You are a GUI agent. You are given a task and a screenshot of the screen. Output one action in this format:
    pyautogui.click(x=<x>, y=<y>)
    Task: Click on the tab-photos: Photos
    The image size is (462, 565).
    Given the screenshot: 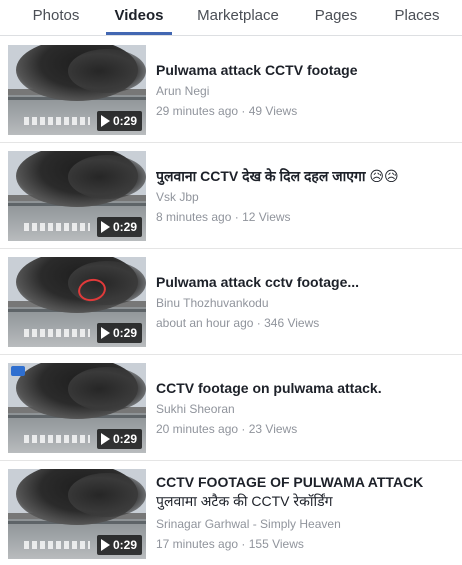 What is the action you would take?
    pyautogui.click(x=56, y=18)
    